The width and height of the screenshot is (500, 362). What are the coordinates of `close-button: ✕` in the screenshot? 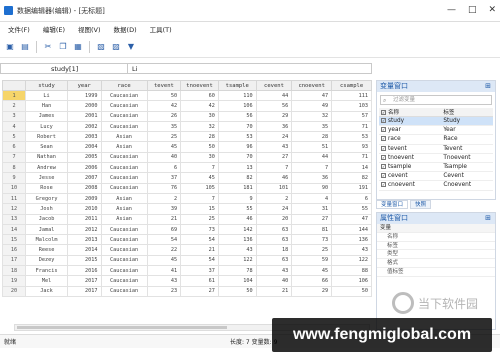 It's located at (492, 10).